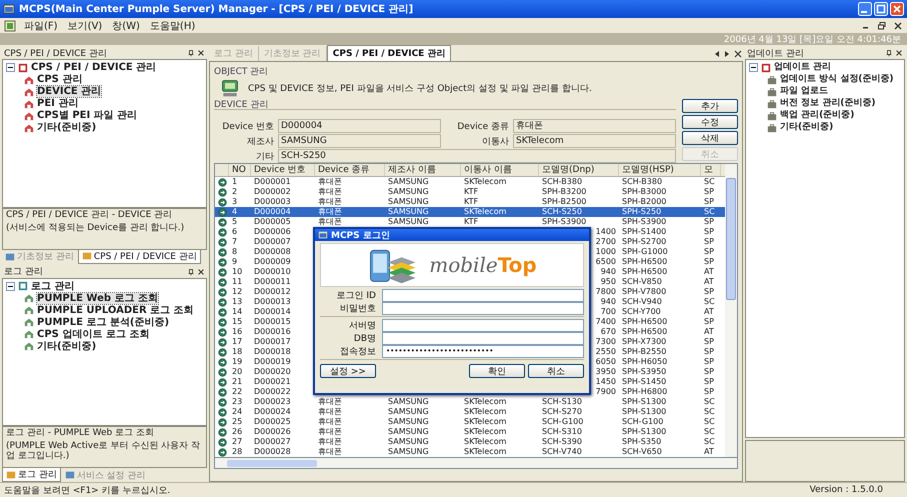  I want to click on field-label: 로그인 ID, so click(356, 296).